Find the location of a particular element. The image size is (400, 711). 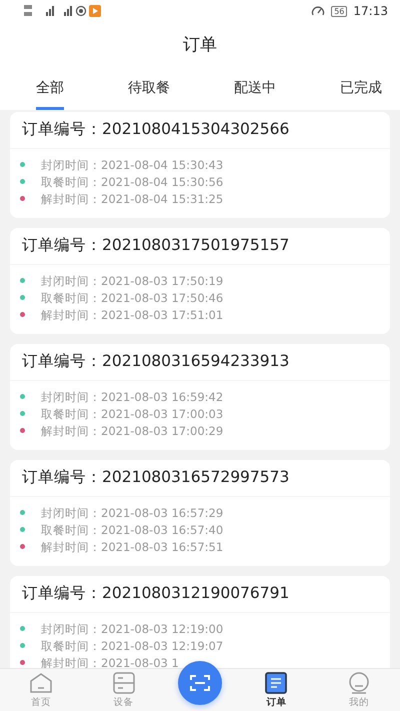

event-time: 封闭时间：2021-08-03 16:57:29 is located at coordinates (132, 513).